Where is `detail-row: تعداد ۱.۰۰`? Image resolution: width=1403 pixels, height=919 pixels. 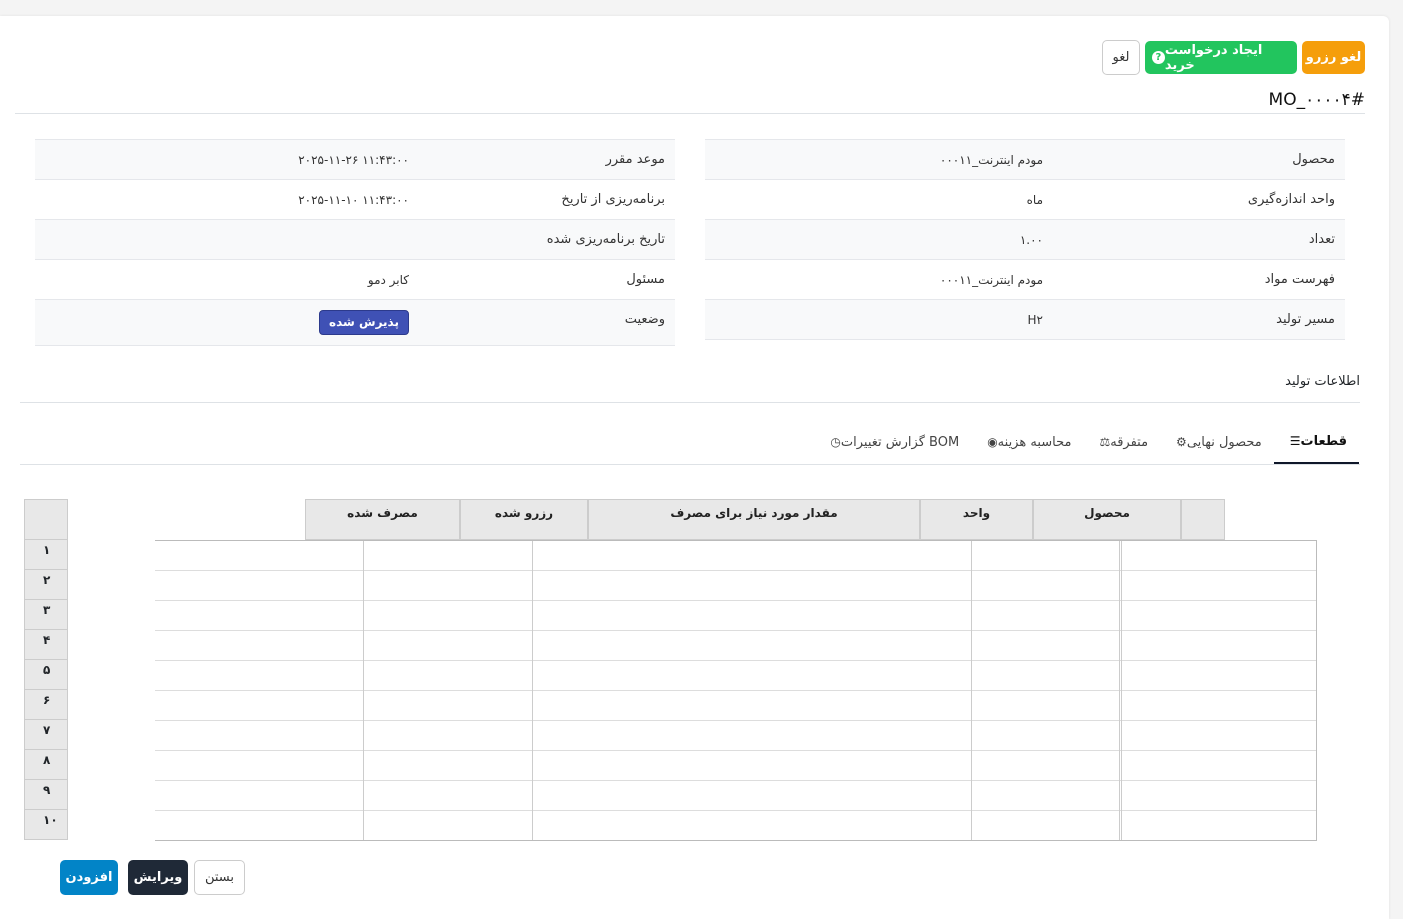 detail-row: تعداد ۱.۰۰ is located at coordinates (1025, 240).